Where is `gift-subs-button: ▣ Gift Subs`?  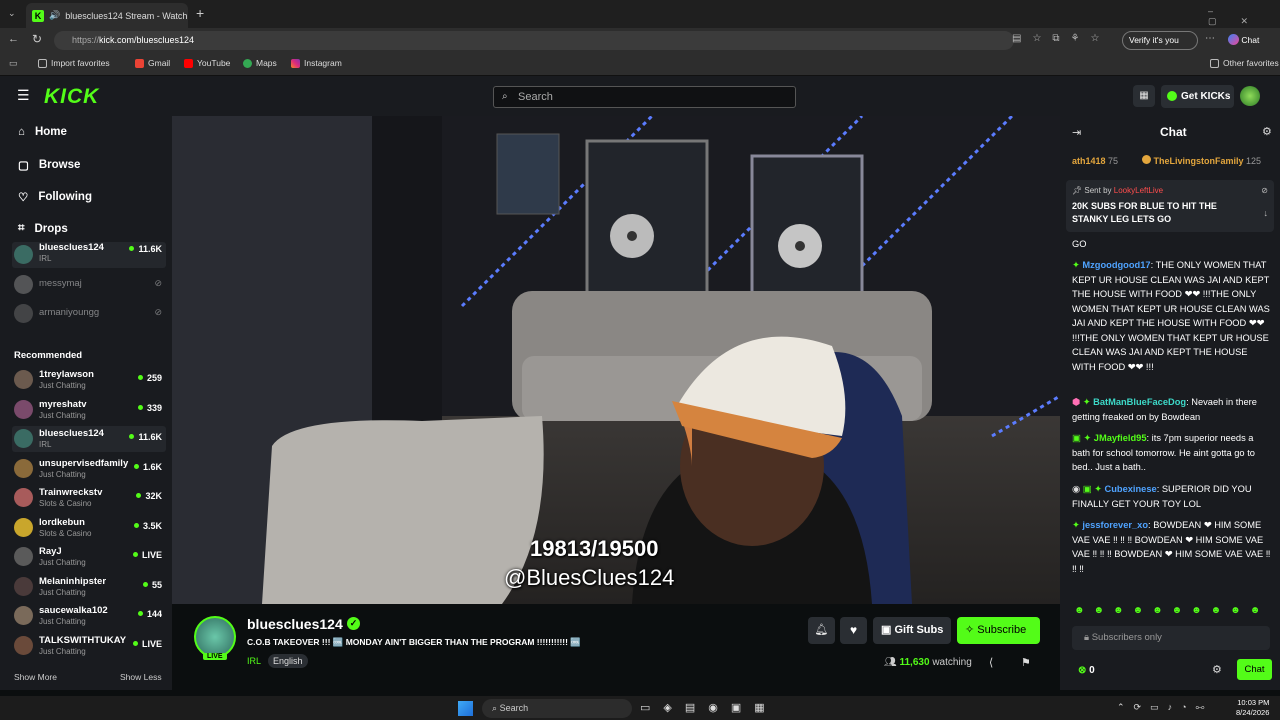
gift-subs-button: ▣ Gift Subs is located at coordinates (912, 630).